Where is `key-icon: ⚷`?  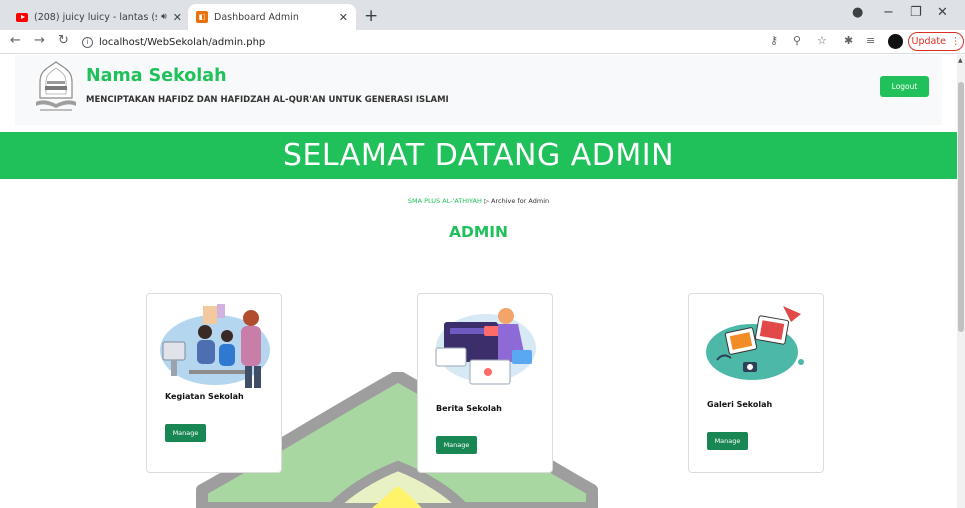 key-icon: ⚷ is located at coordinates (774, 40).